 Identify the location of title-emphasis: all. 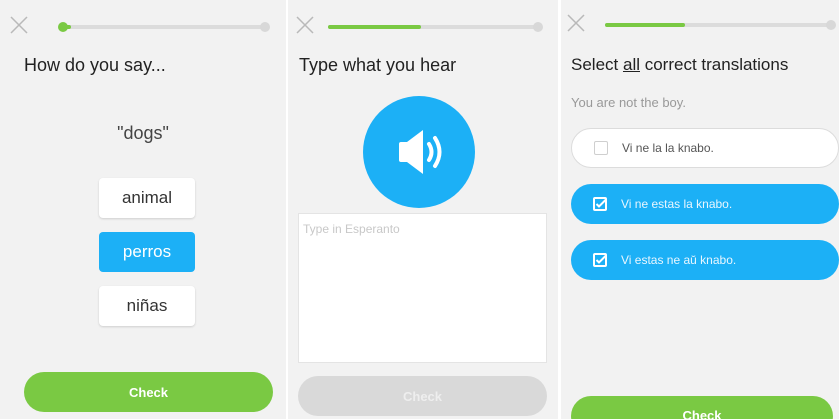
(631, 64).